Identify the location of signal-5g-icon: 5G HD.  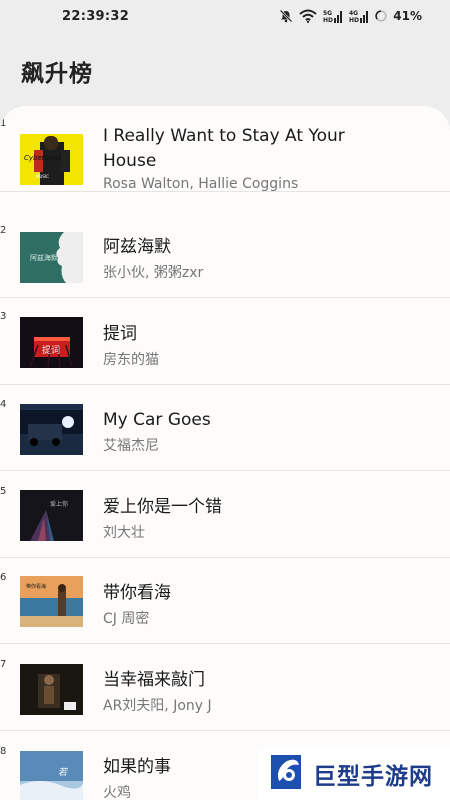
(333, 16).